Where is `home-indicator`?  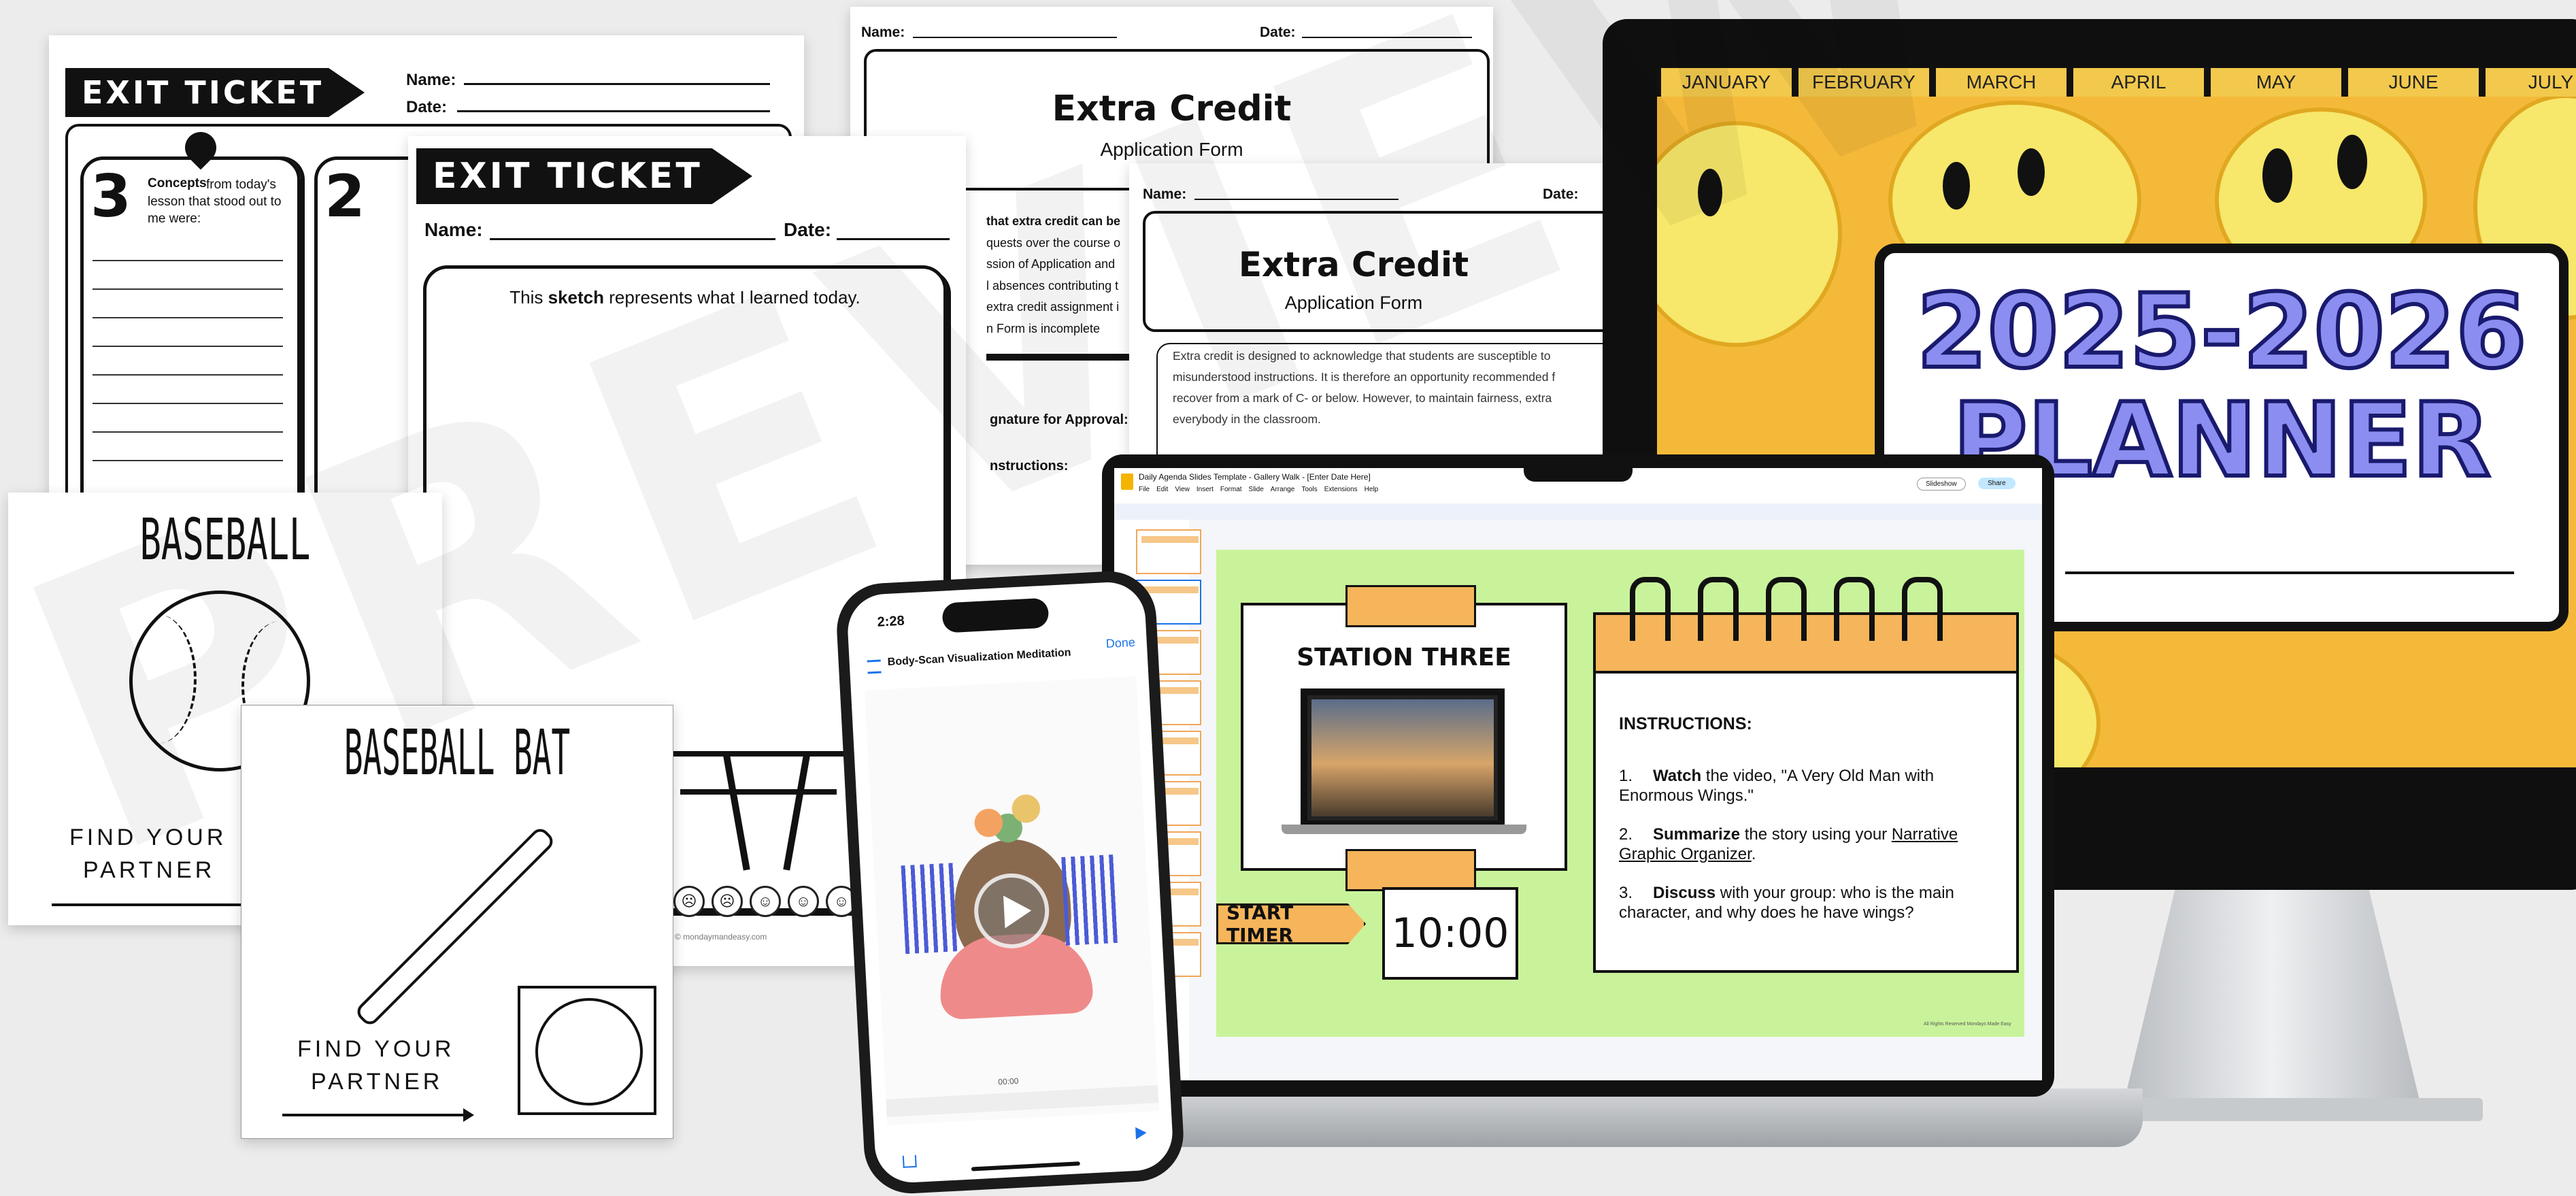
home-indicator is located at coordinates (1025, 1167).